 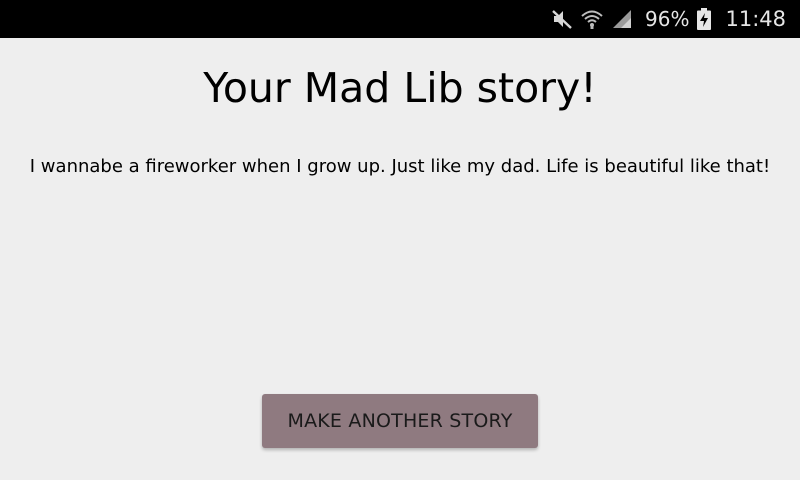 I want to click on make-another-story-button: MAKE ANOTHER STORY, so click(x=400, y=421).